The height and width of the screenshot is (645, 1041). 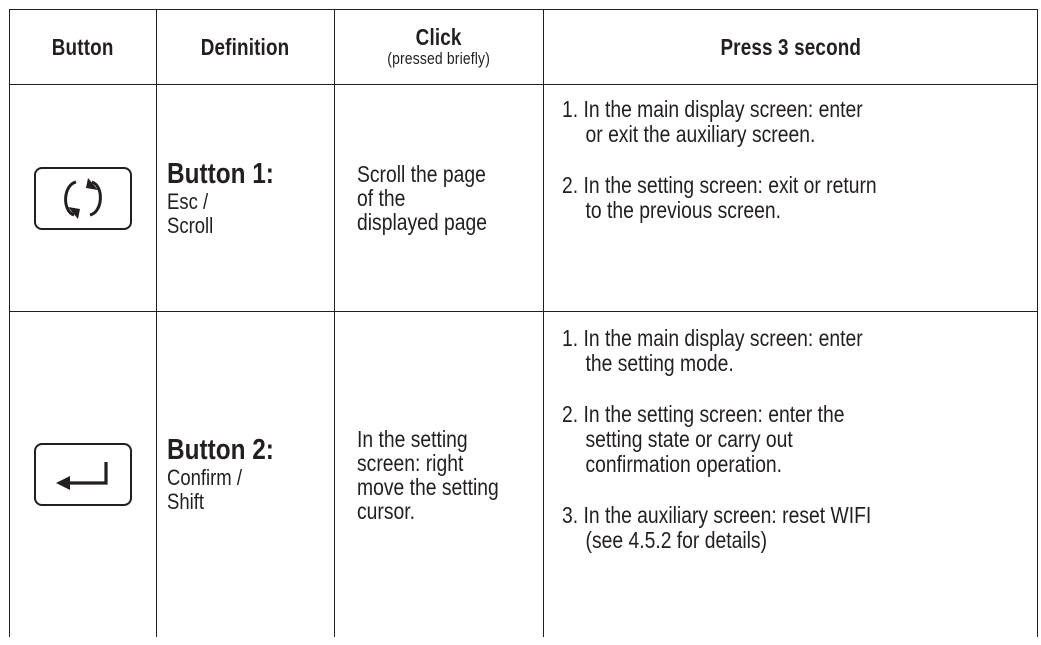 I want to click on press-item-line: setting state or carry out, so click(x=689, y=439).